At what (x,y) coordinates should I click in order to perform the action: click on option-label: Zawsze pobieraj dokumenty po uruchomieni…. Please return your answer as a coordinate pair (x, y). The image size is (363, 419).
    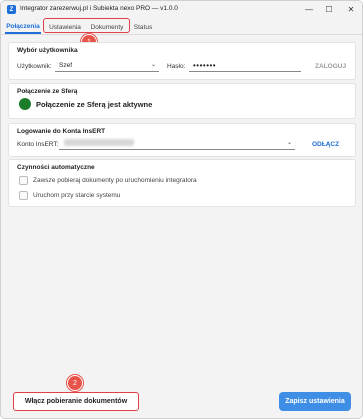
    Looking at the image, I should click on (115, 180).